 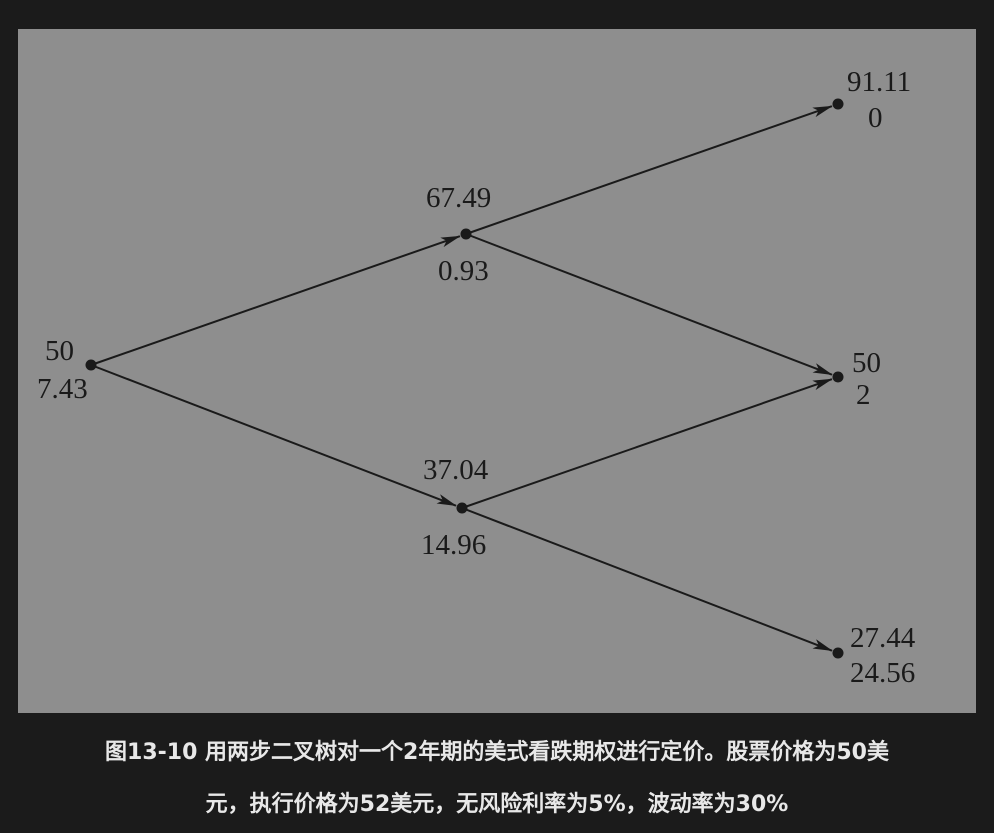 I want to click on node-root-stock-label: 50, so click(x=59, y=351).